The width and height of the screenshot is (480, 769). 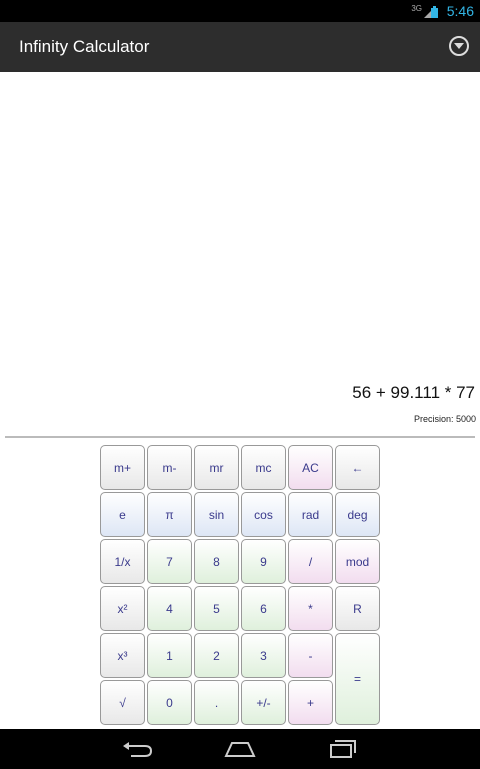 I want to click on key-5: 5, so click(x=216, y=608).